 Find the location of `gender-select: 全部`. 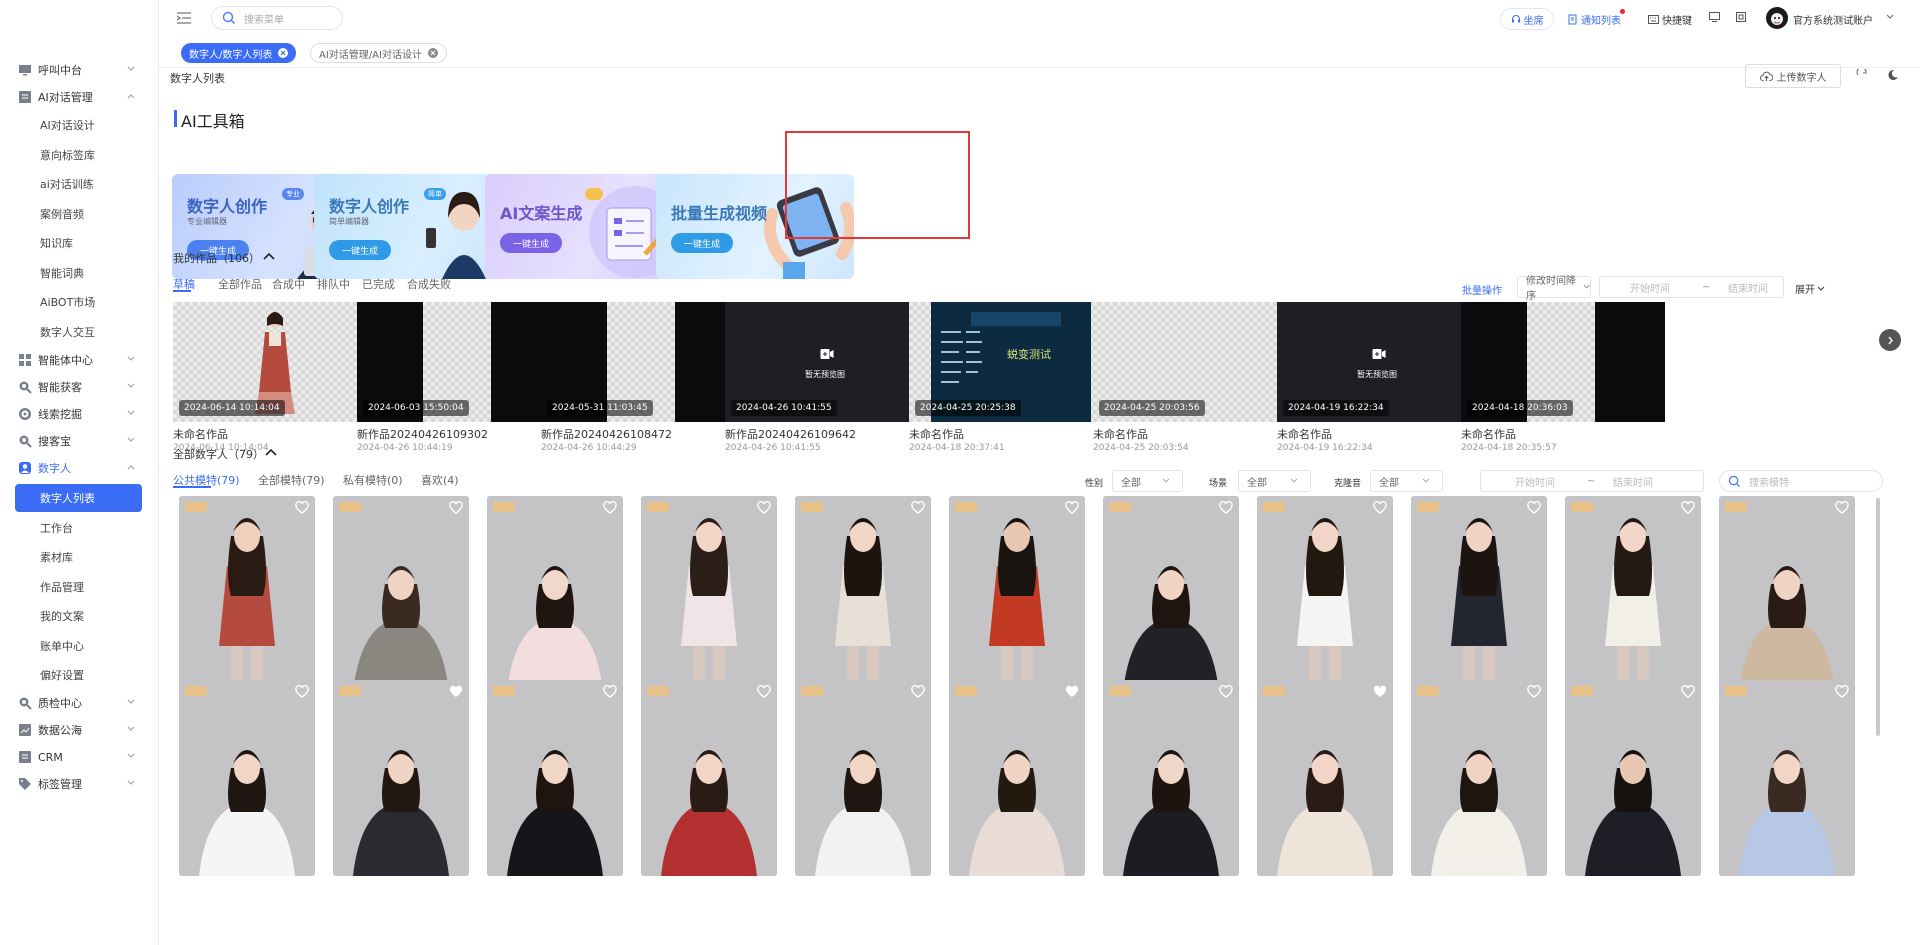

gender-select: 全部 is located at coordinates (1147, 481).